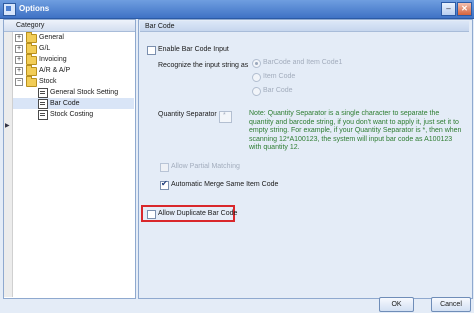  What do you see at coordinates (451, 304) in the screenshot?
I see `cancel-button: Cancel` at bounding box center [451, 304].